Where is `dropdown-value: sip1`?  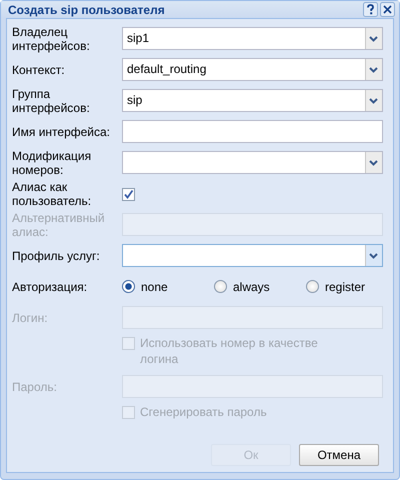
dropdown-value: sip1 is located at coordinates (138, 38).